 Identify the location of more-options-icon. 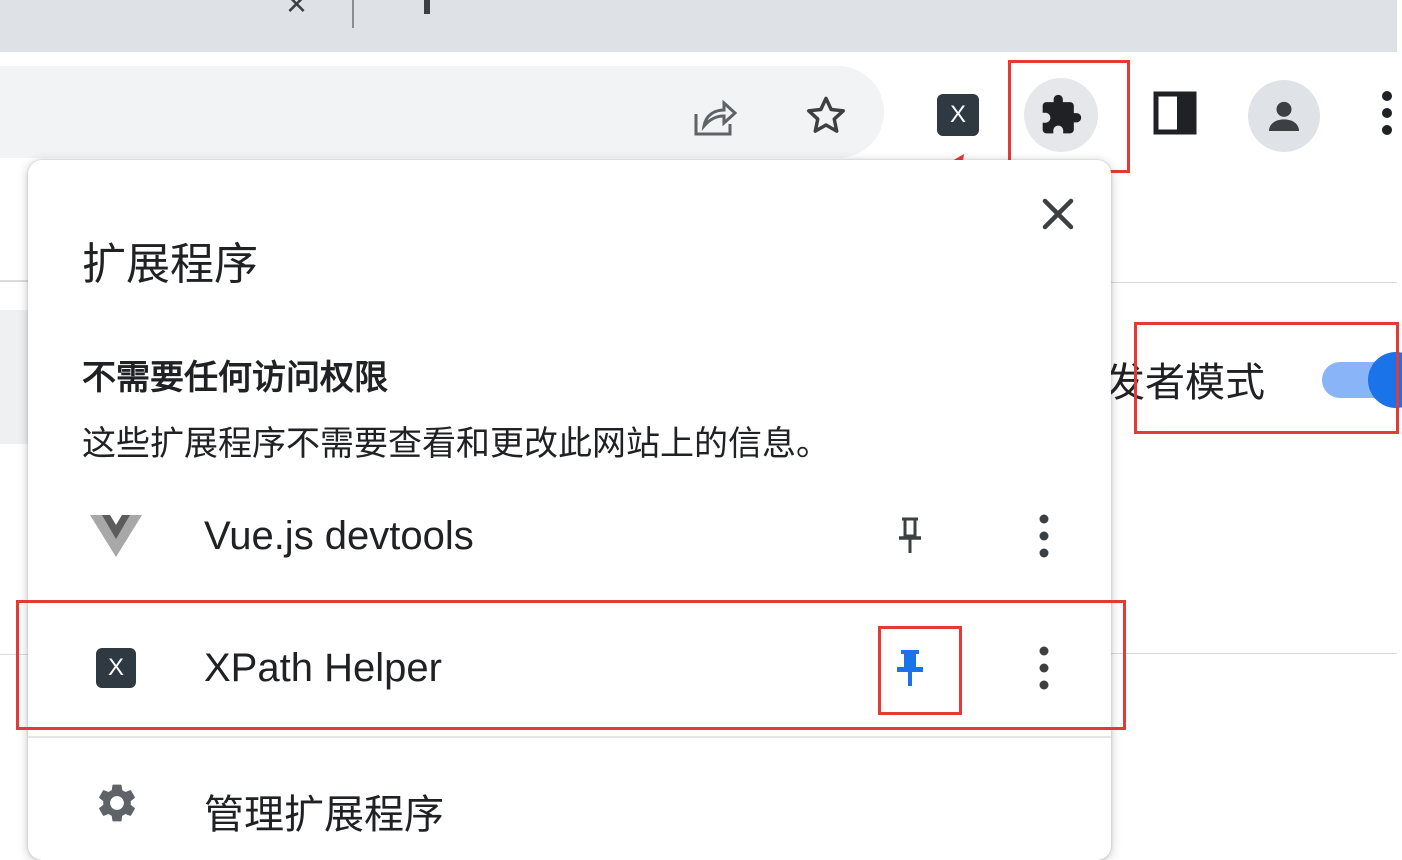
(1044, 536).